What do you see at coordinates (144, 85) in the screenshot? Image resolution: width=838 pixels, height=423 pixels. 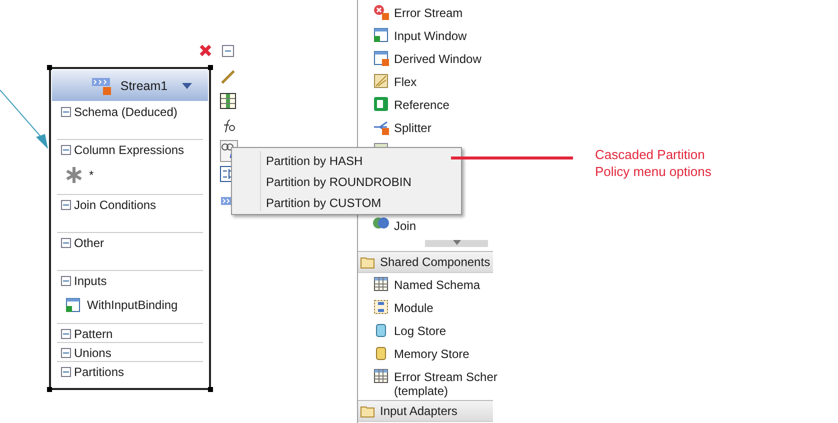 I see `node-title: Stream1` at bounding box center [144, 85].